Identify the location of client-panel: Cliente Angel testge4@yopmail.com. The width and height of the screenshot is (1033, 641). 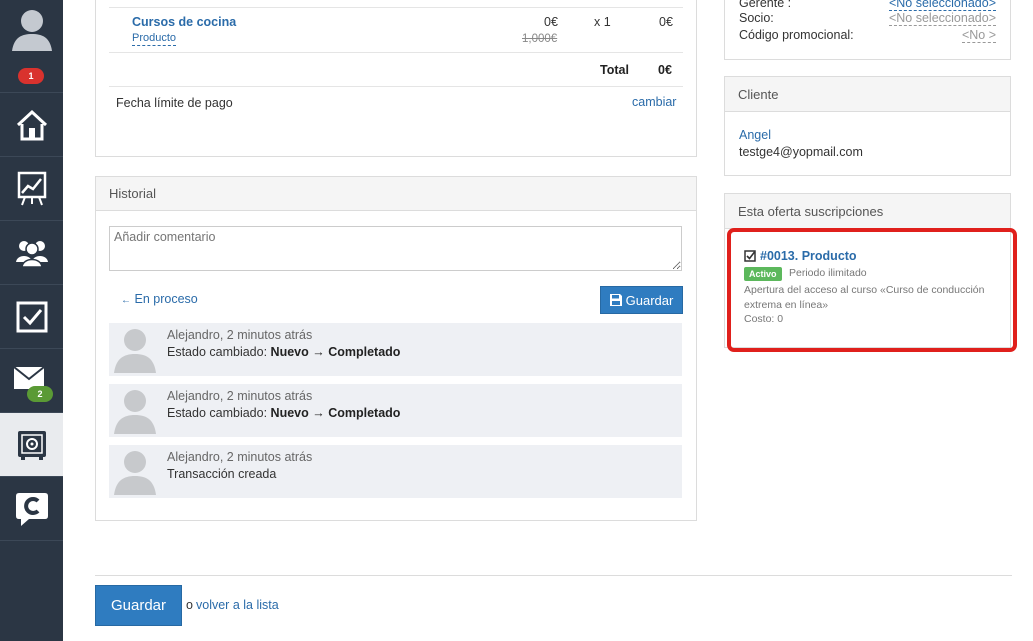
(867, 126).